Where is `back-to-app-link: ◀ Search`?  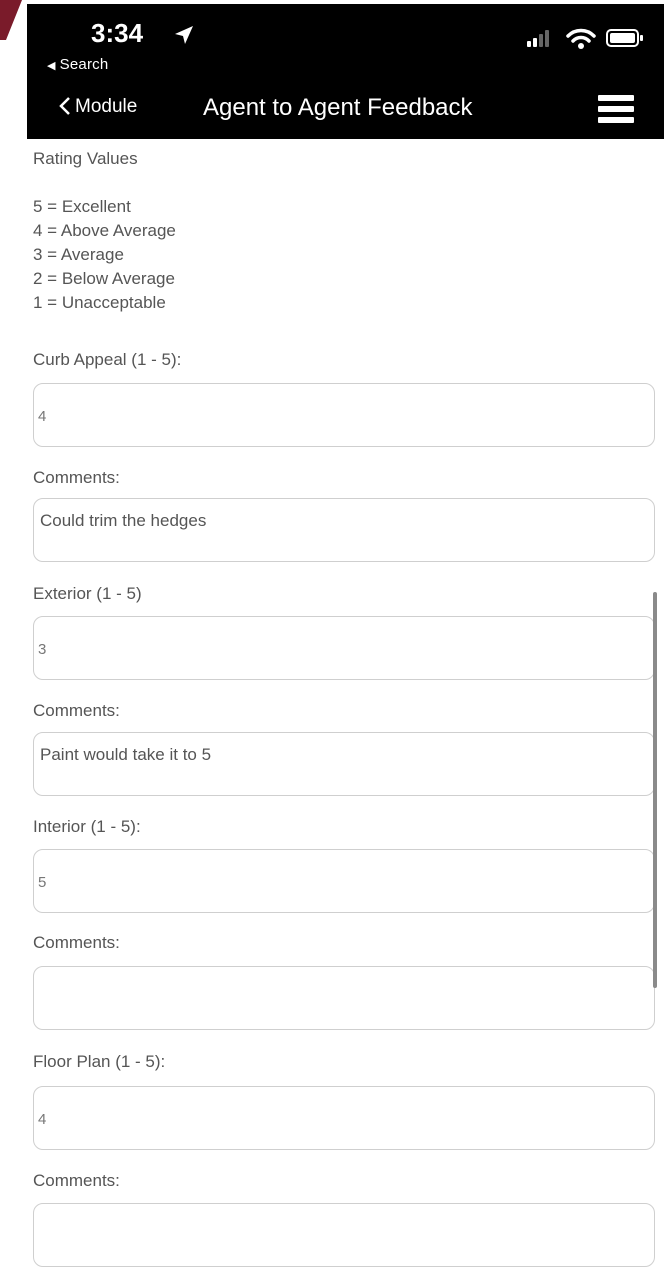
back-to-app-link: ◀ Search is located at coordinates (77, 64).